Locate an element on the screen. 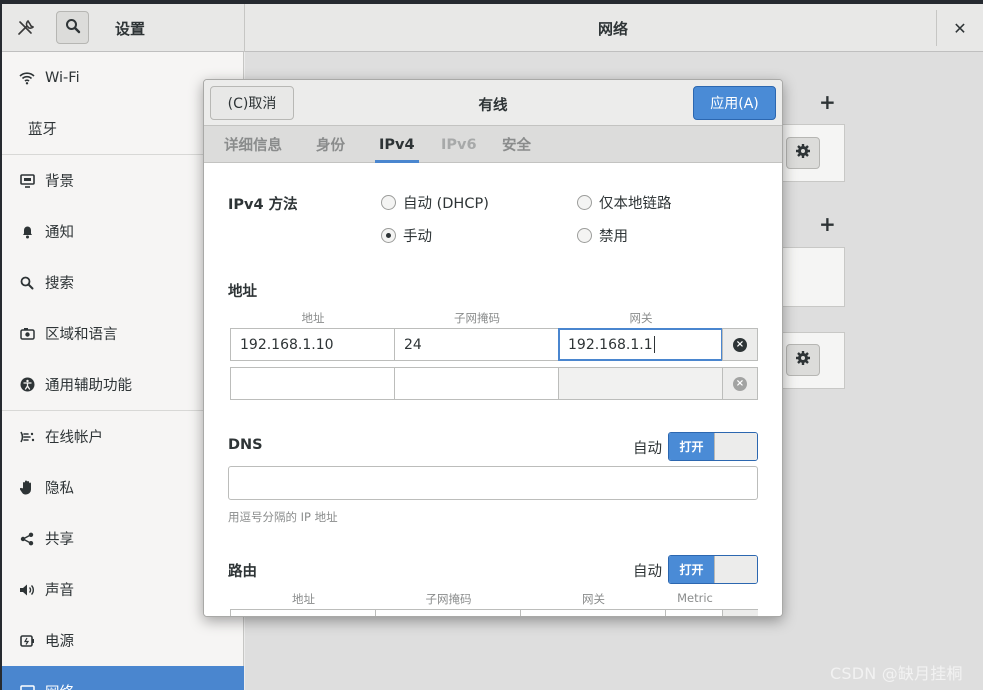 The height and width of the screenshot is (690, 983). gateway-field: 192.168.1.1 is located at coordinates (640, 344).